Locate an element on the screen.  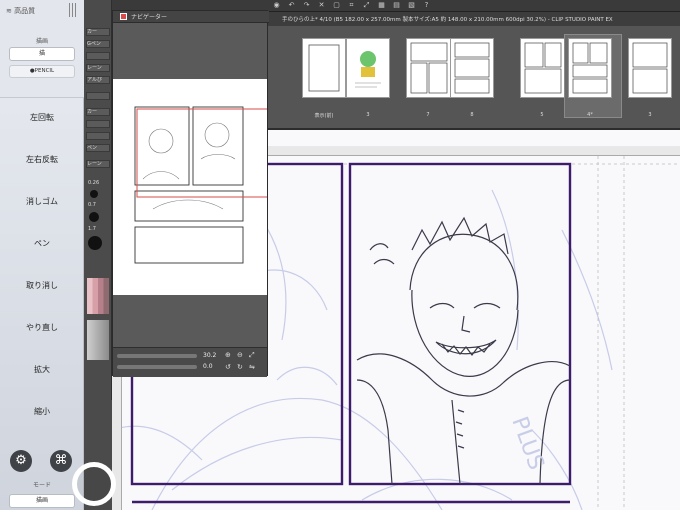
tool-row: アルぴ is located at coordinates (98, 80).